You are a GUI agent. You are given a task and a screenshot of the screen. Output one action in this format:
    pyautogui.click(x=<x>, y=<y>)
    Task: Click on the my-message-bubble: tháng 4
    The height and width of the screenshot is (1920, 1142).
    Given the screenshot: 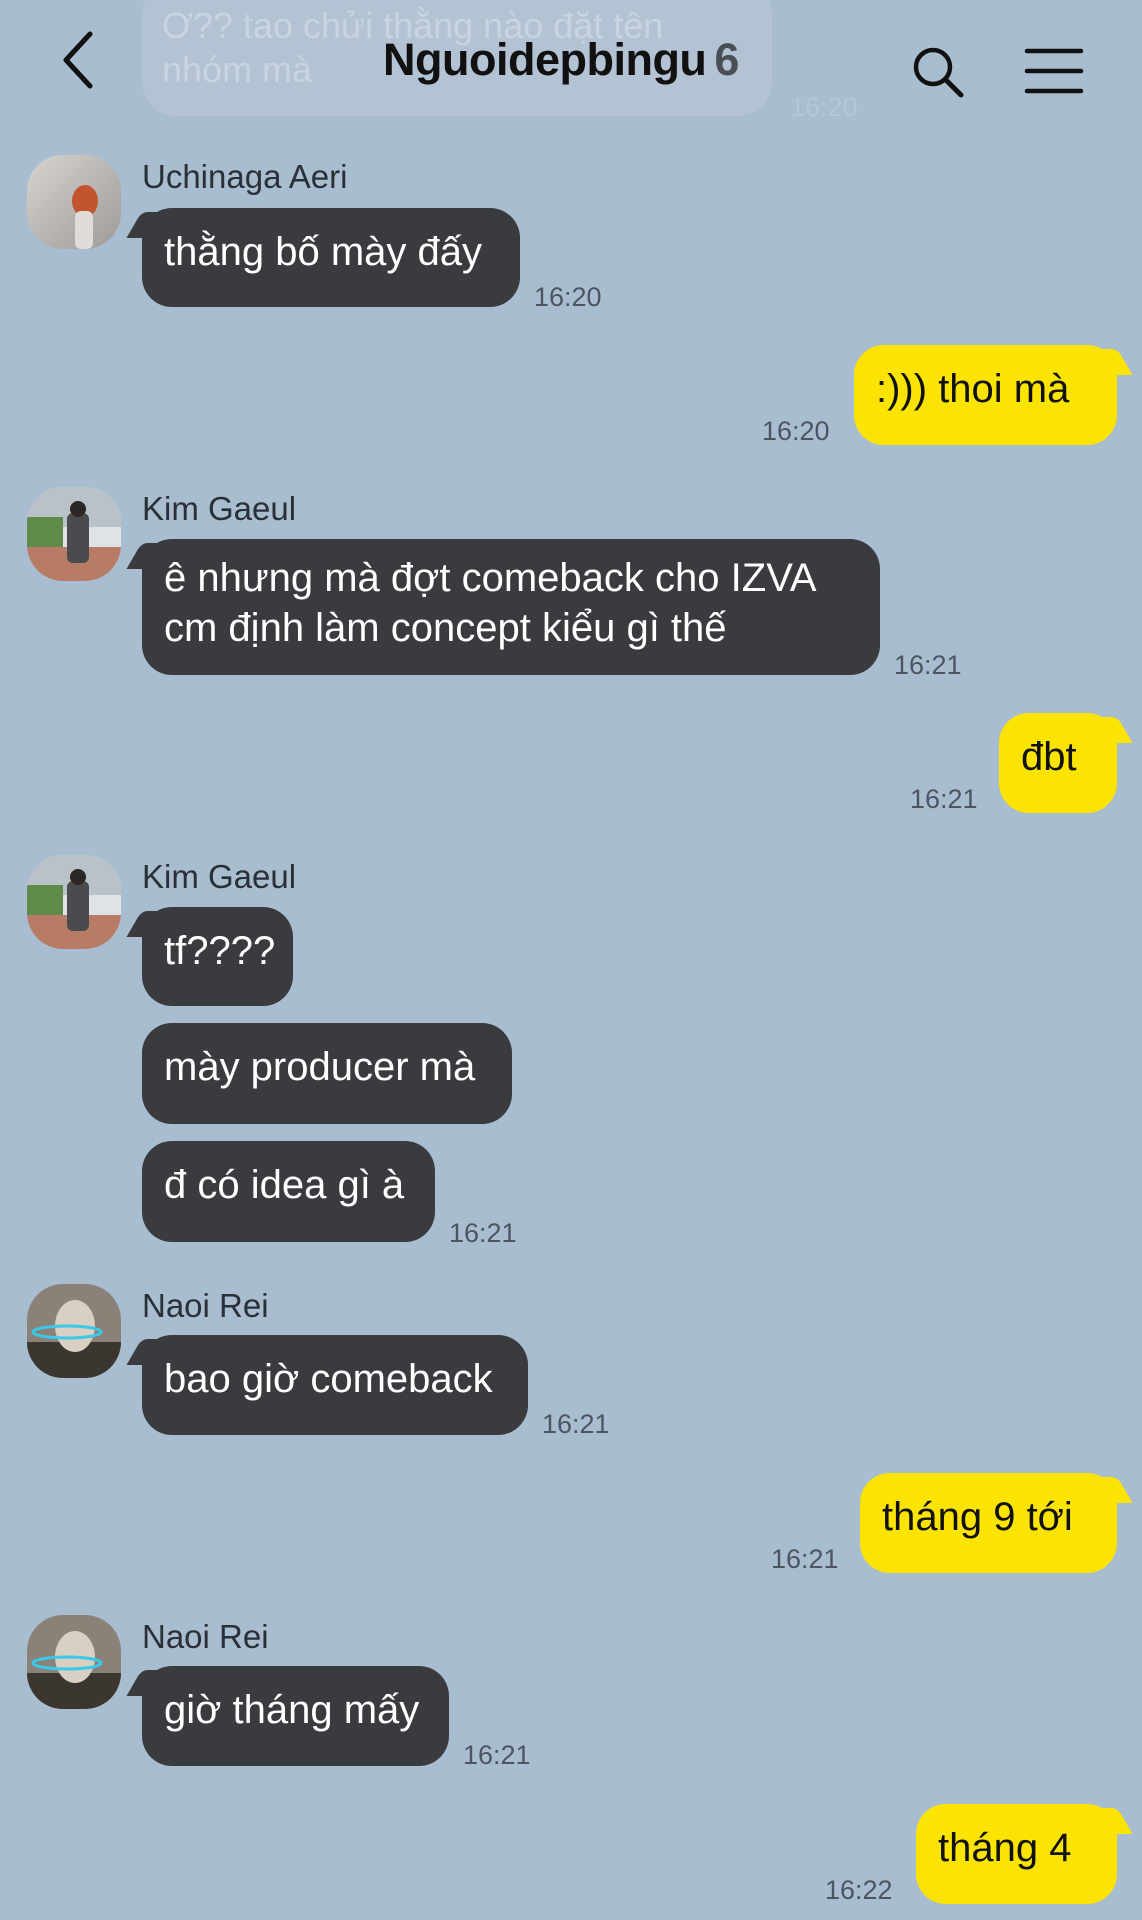 What is the action you would take?
    pyautogui.click(x=1016, y=1854)
    